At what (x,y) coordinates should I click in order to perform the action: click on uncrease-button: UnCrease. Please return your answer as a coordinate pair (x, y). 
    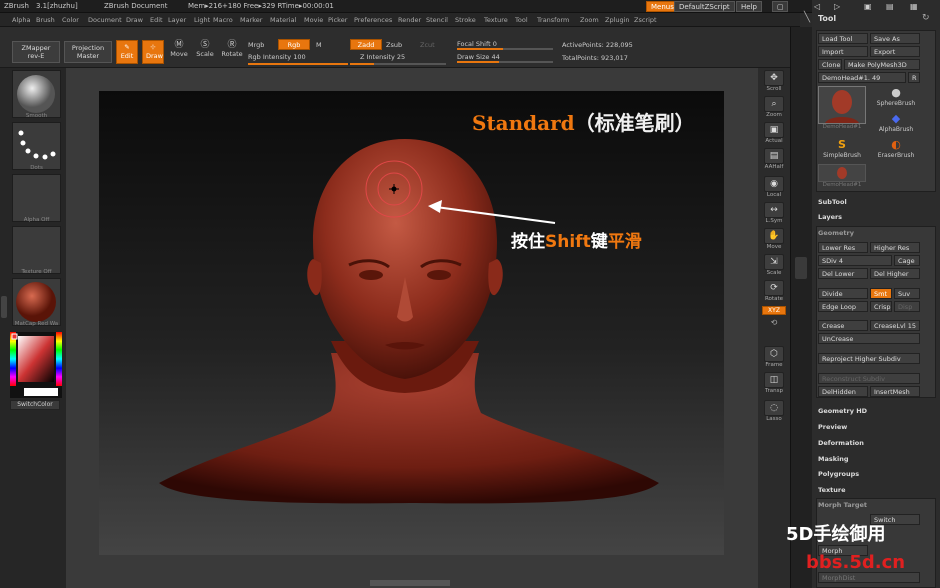
    Looking at the image, I should click on (869, 338).